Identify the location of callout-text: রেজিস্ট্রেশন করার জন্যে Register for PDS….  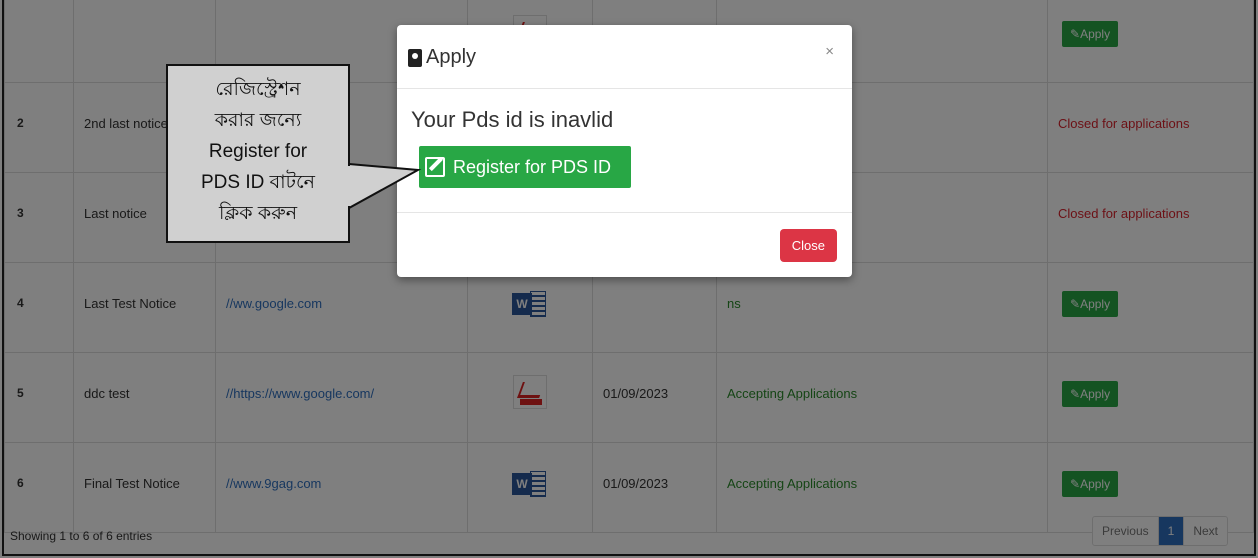
(258, 151).